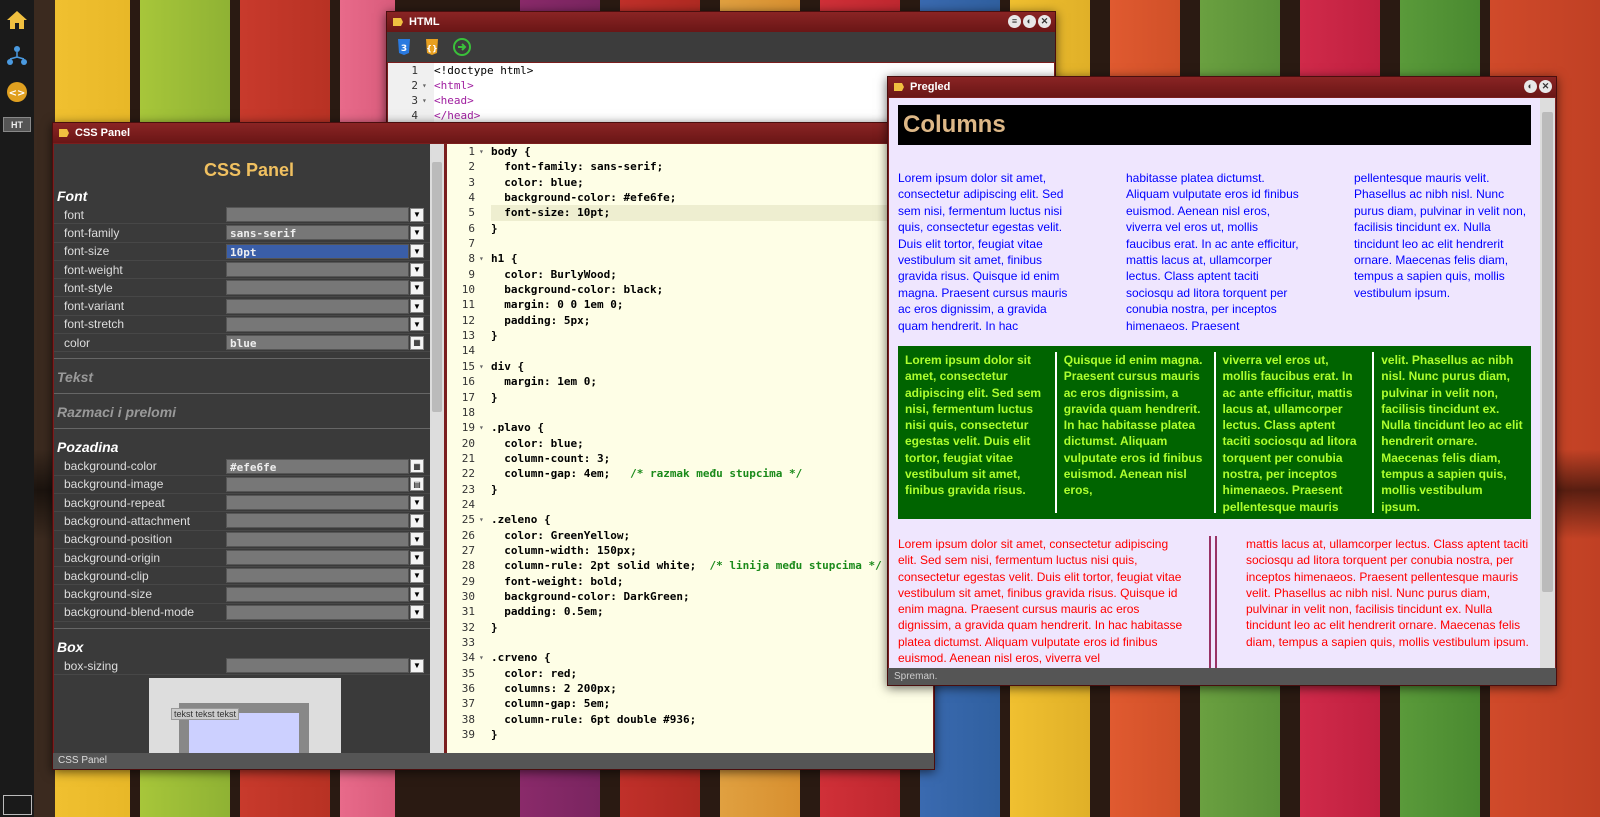  What do you see at coordinates (404, 47) in the screenshot?
I see `css3-icon: 3` at bounding box center [404, 47].